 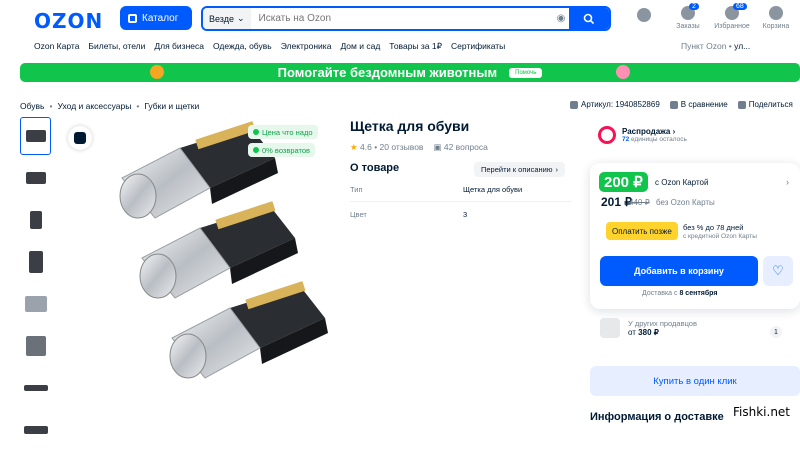 I want to click on favorite-button: ♡, so click(x=778, y=271).